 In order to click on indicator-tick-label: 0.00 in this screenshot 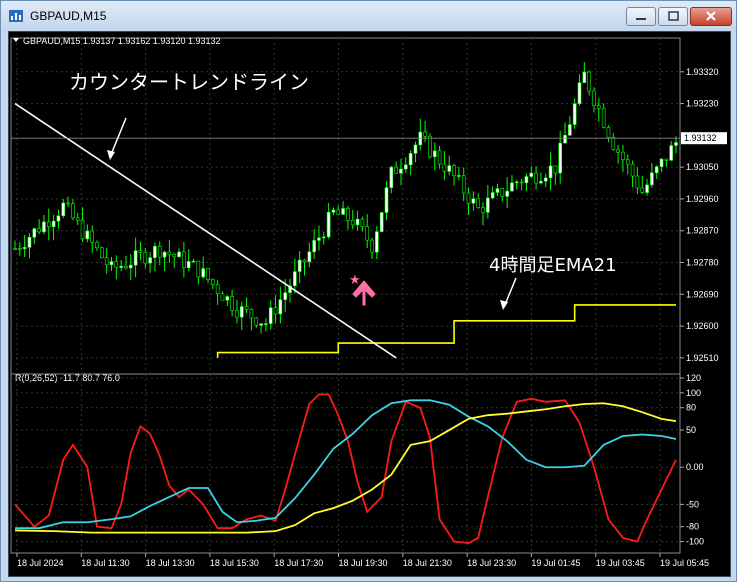, I will do `click(695, 467)`.